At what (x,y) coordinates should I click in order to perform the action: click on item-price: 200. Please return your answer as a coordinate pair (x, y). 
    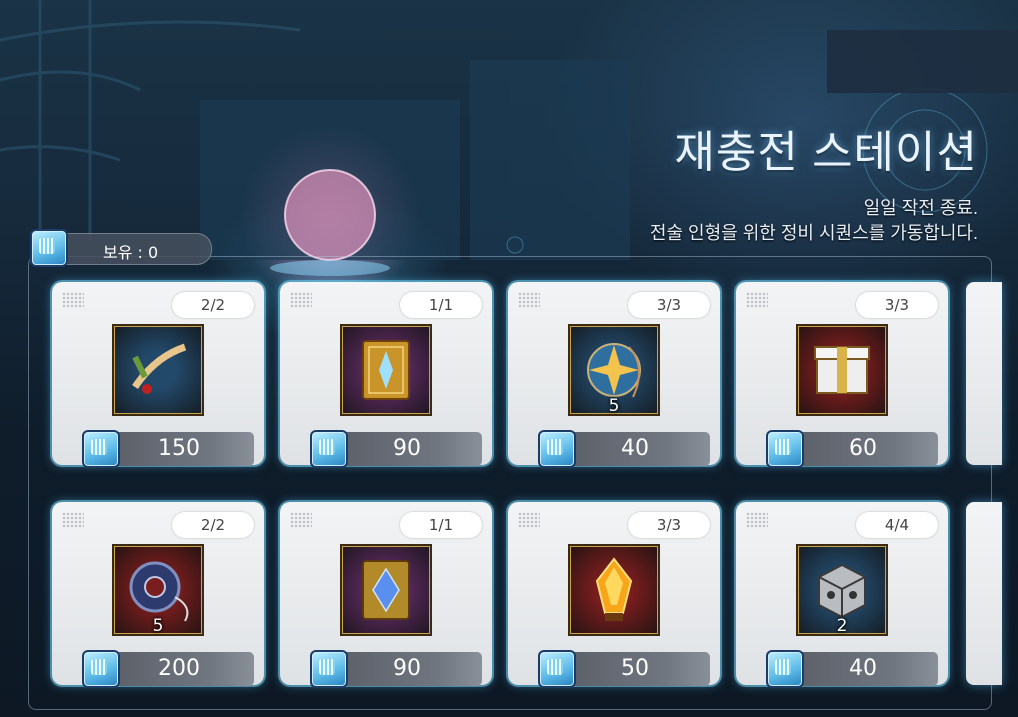
    Looking at the image, I should click on (179, 669).